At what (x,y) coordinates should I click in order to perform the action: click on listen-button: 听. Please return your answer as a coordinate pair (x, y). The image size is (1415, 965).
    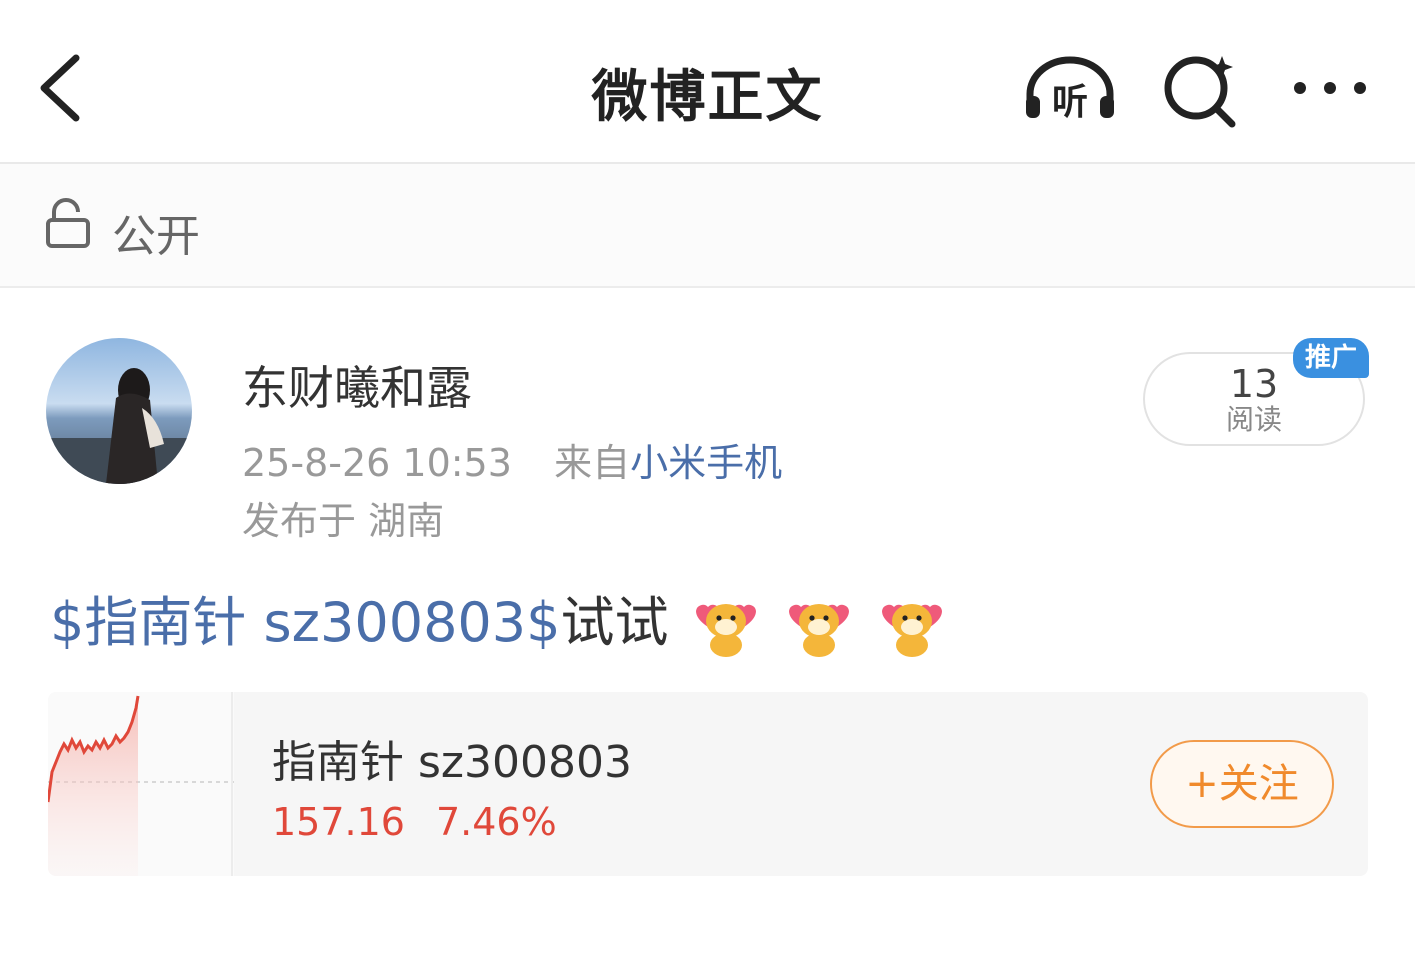
    Looking at the image, I should click on (1070, 90).